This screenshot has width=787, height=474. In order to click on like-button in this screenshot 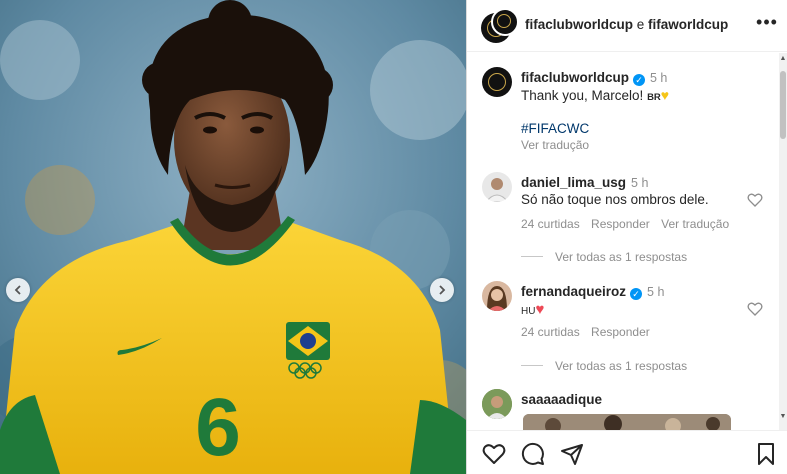, I will do `click(494, 454)`.